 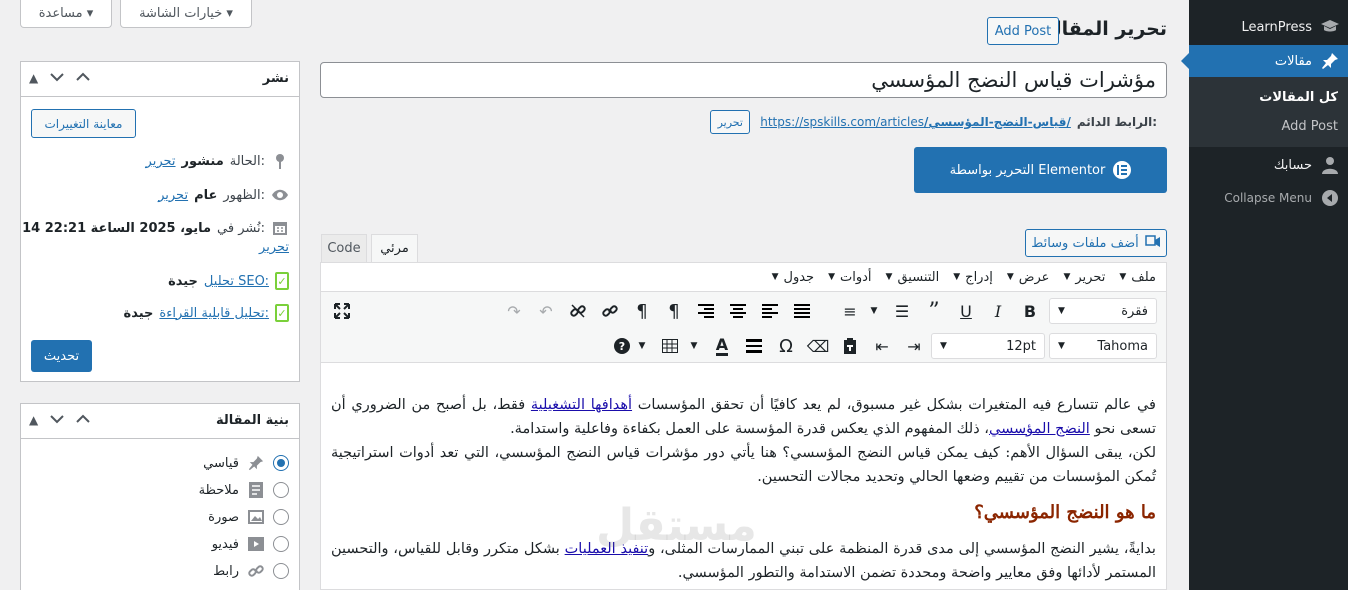 What do you see at coordinates (61, 356) in the screenshot?
I see `update-button: تحديث` at bounding box center [61, 356].